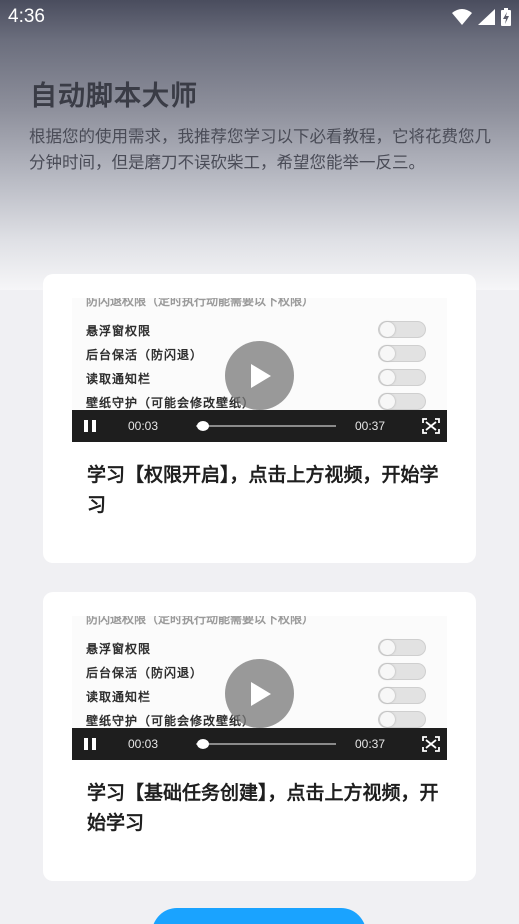  I want to click on status-time: 4:36, so click(26, 16).